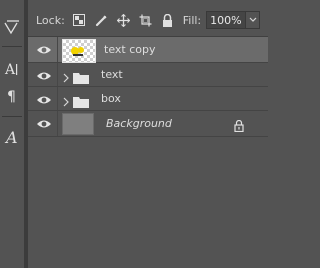 This screenshot has height=268, width=320. Describe the element at coordinates (226, 20) in the screenshot. I see `fill-input: 100%` at that location.